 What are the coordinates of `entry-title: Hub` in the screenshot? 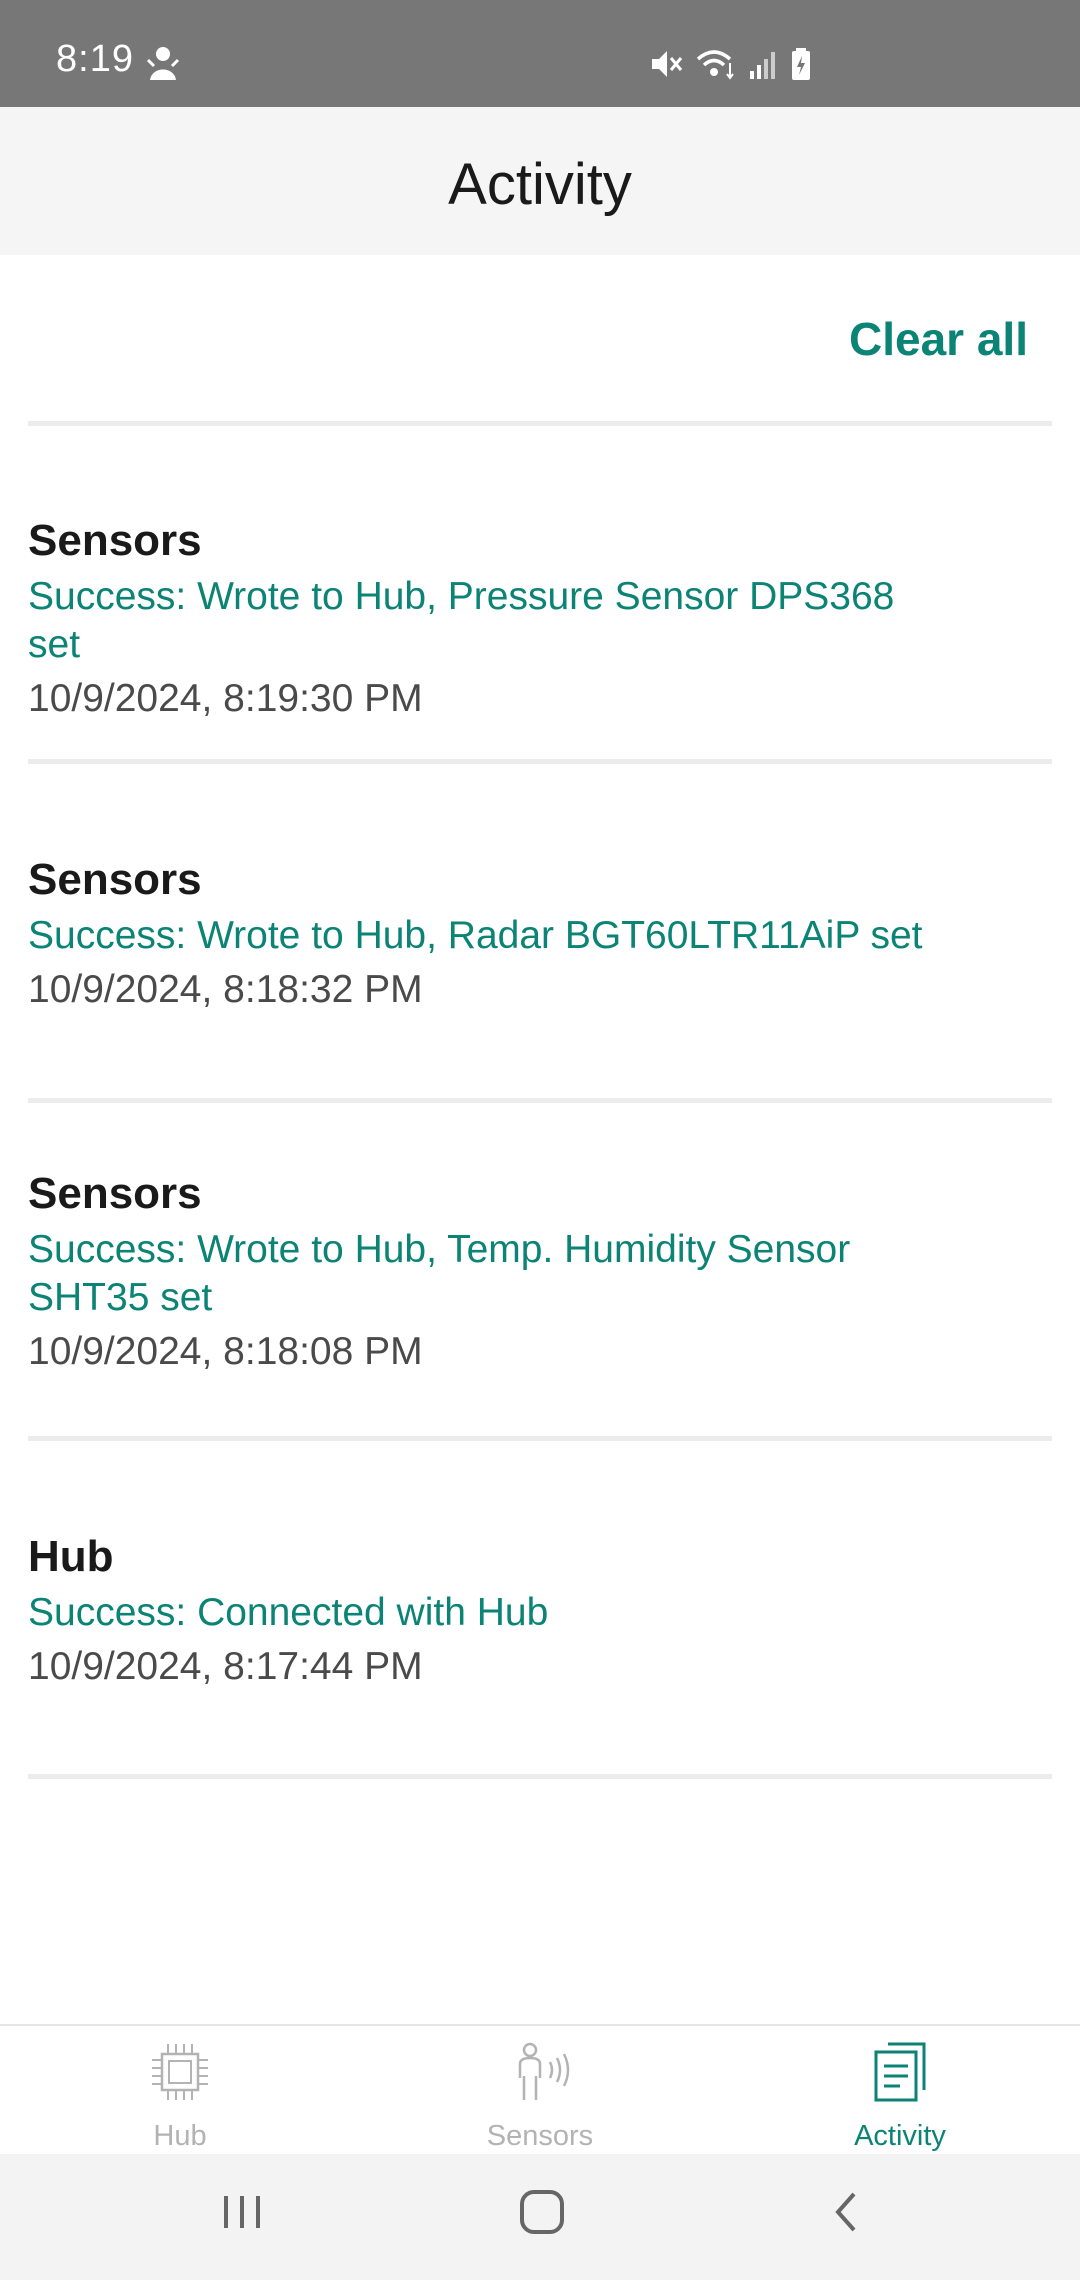 It's located at (71, 1556).